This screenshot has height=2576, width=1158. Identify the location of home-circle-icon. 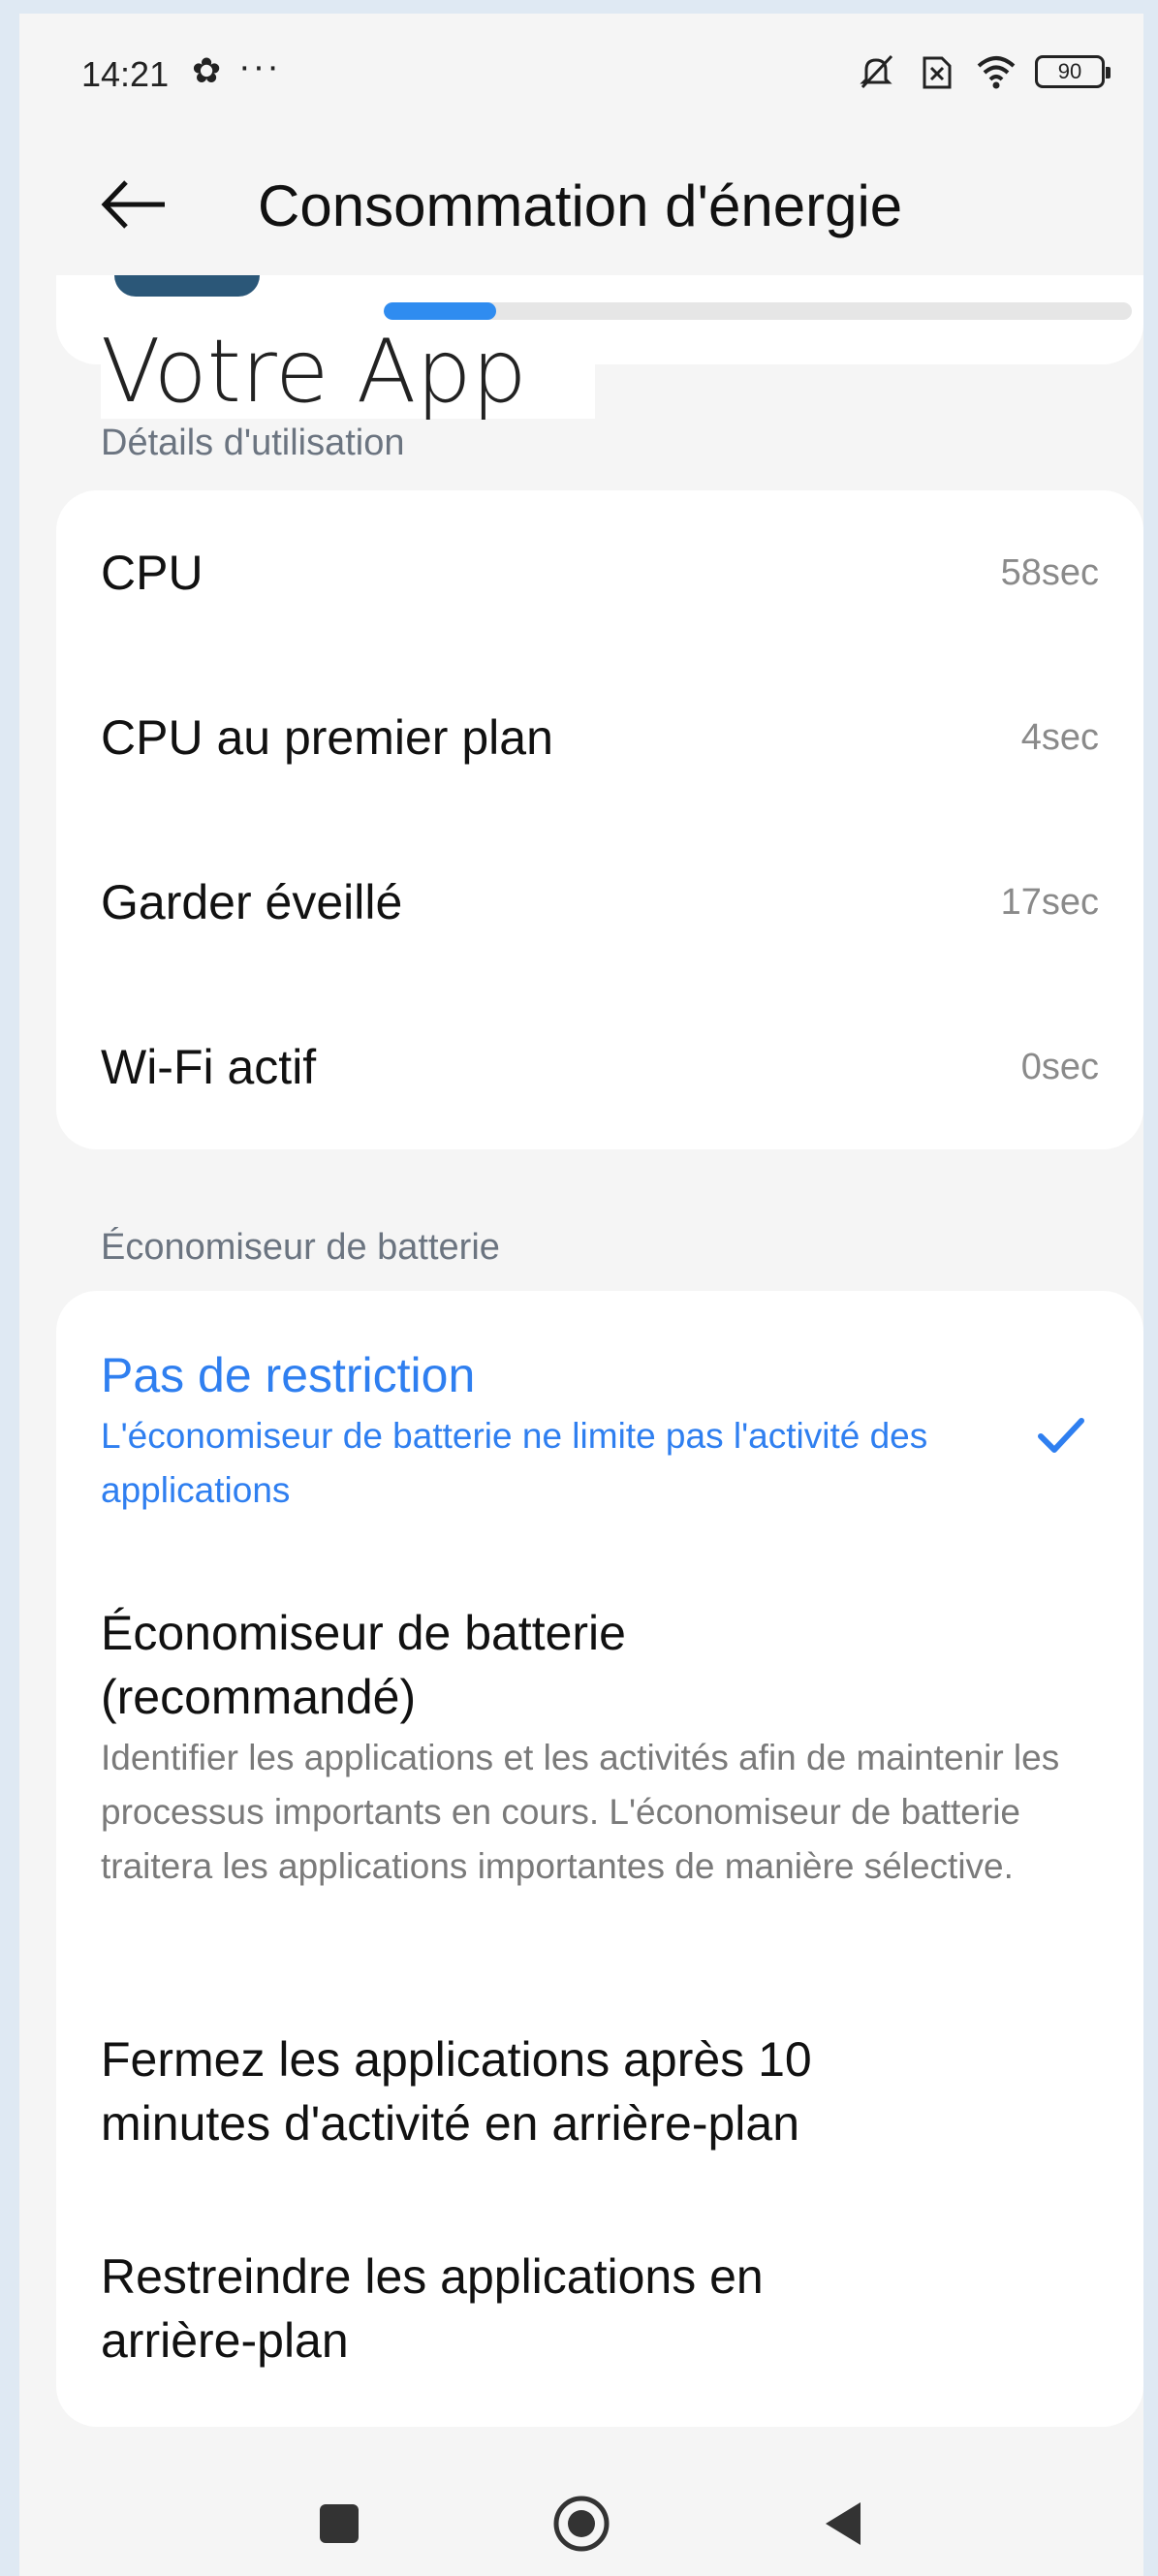
(581, 2523).